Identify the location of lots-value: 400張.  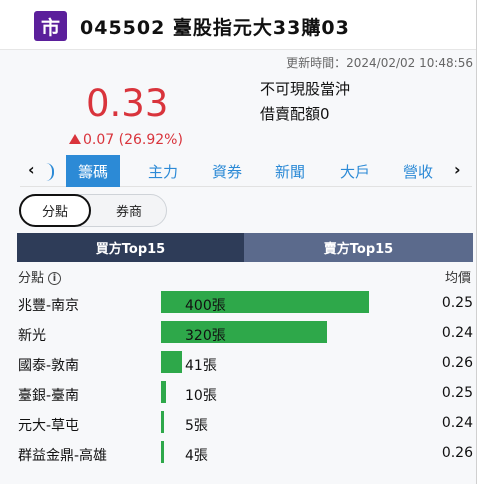
(205, 306).